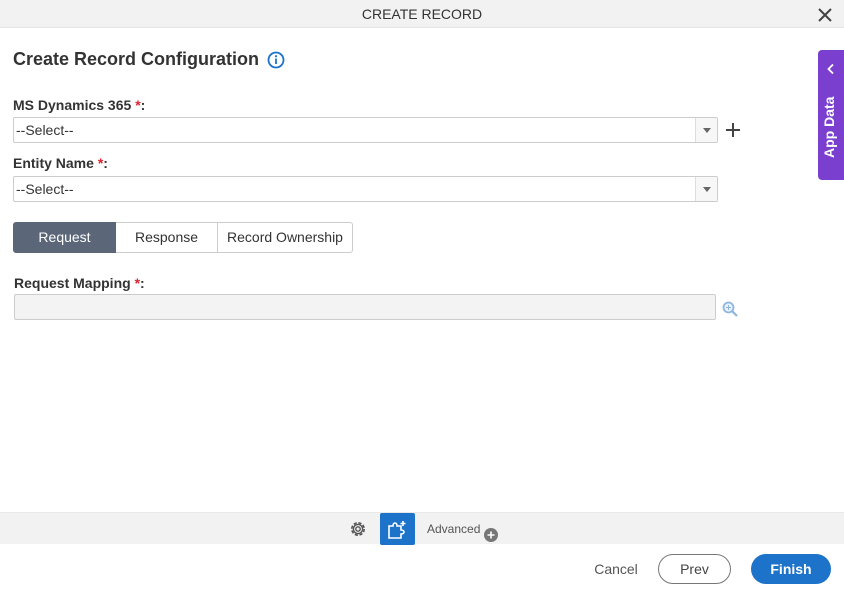  I want to click on dialog-title: CREATE RECORD, so click(422, 14).